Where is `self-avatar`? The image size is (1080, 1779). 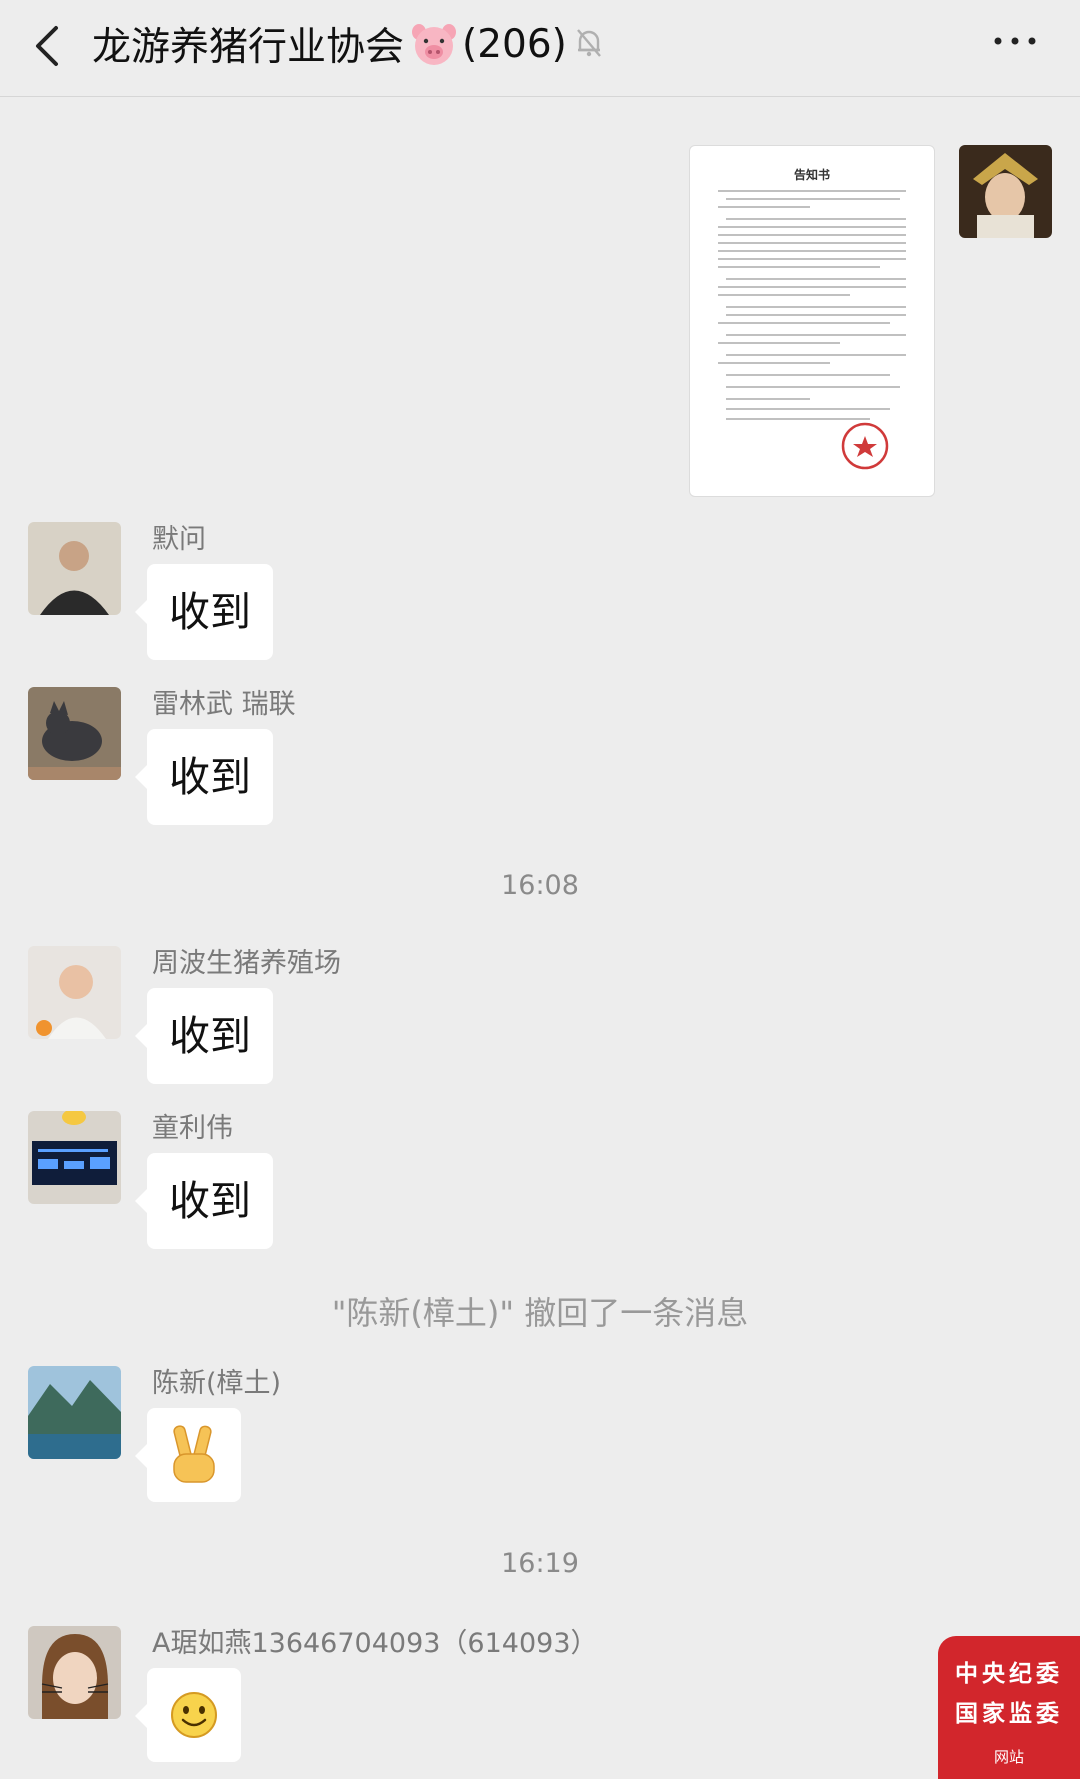 self-avatar is located at coordinates (1005, 191).